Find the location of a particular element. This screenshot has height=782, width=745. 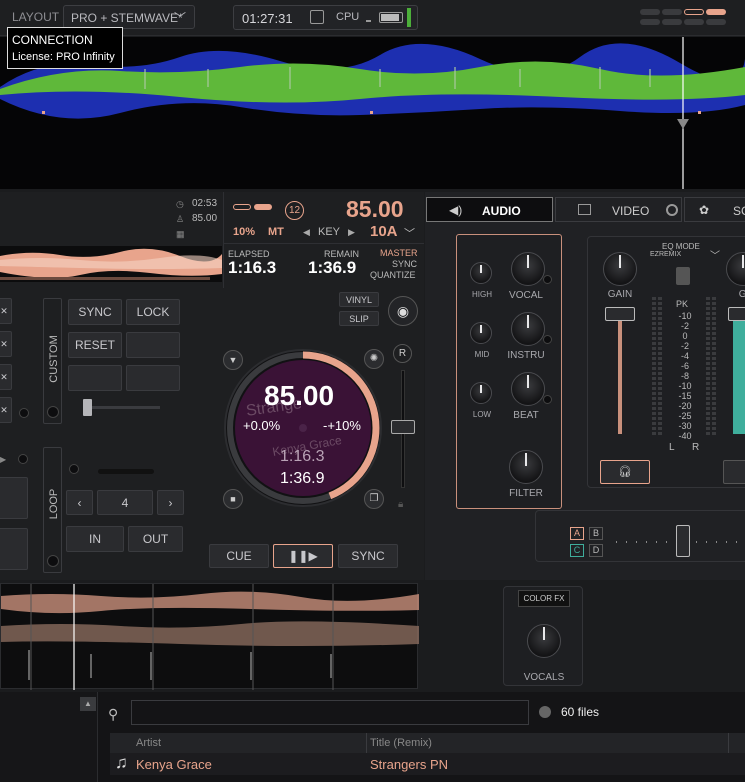

sidebar-collapse-icon: ▲ is located at coordinates (88, 704).